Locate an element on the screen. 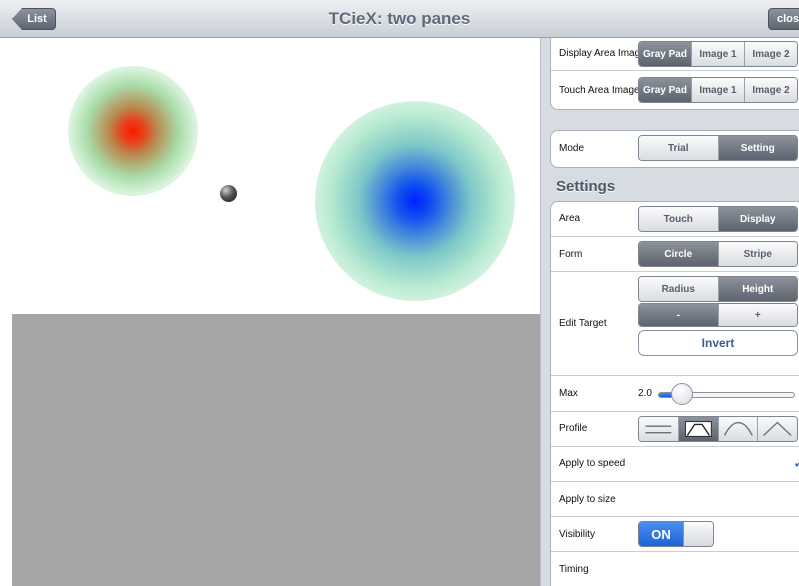 This screenshot has width=799, height=586. mode-trial: Trial is located at coordinates (679, 148).